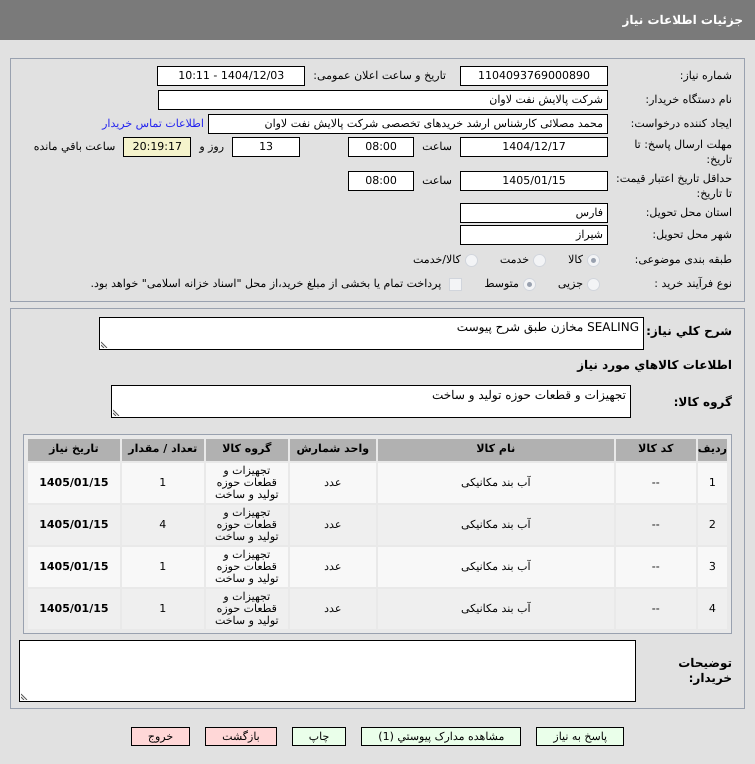  Describe the element at coordinates (674, 186) in the screenshot. I see `field-label: حداقل تاریخ اعتبار قیمت: تا تاریخ:` at that location.